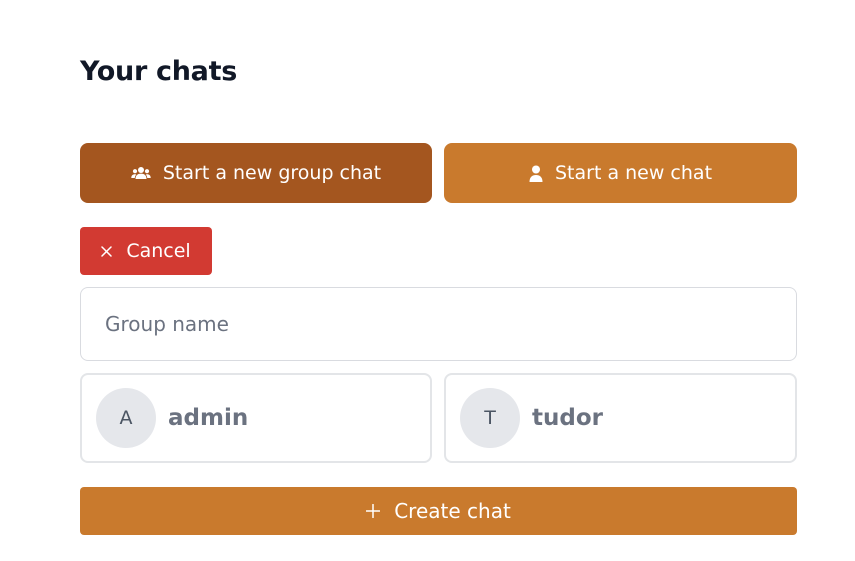  What do you see at coordinates (620, 418) in the screenshot?
I see `user-card-tudor: T tudor` at bounding box center [620, 418].